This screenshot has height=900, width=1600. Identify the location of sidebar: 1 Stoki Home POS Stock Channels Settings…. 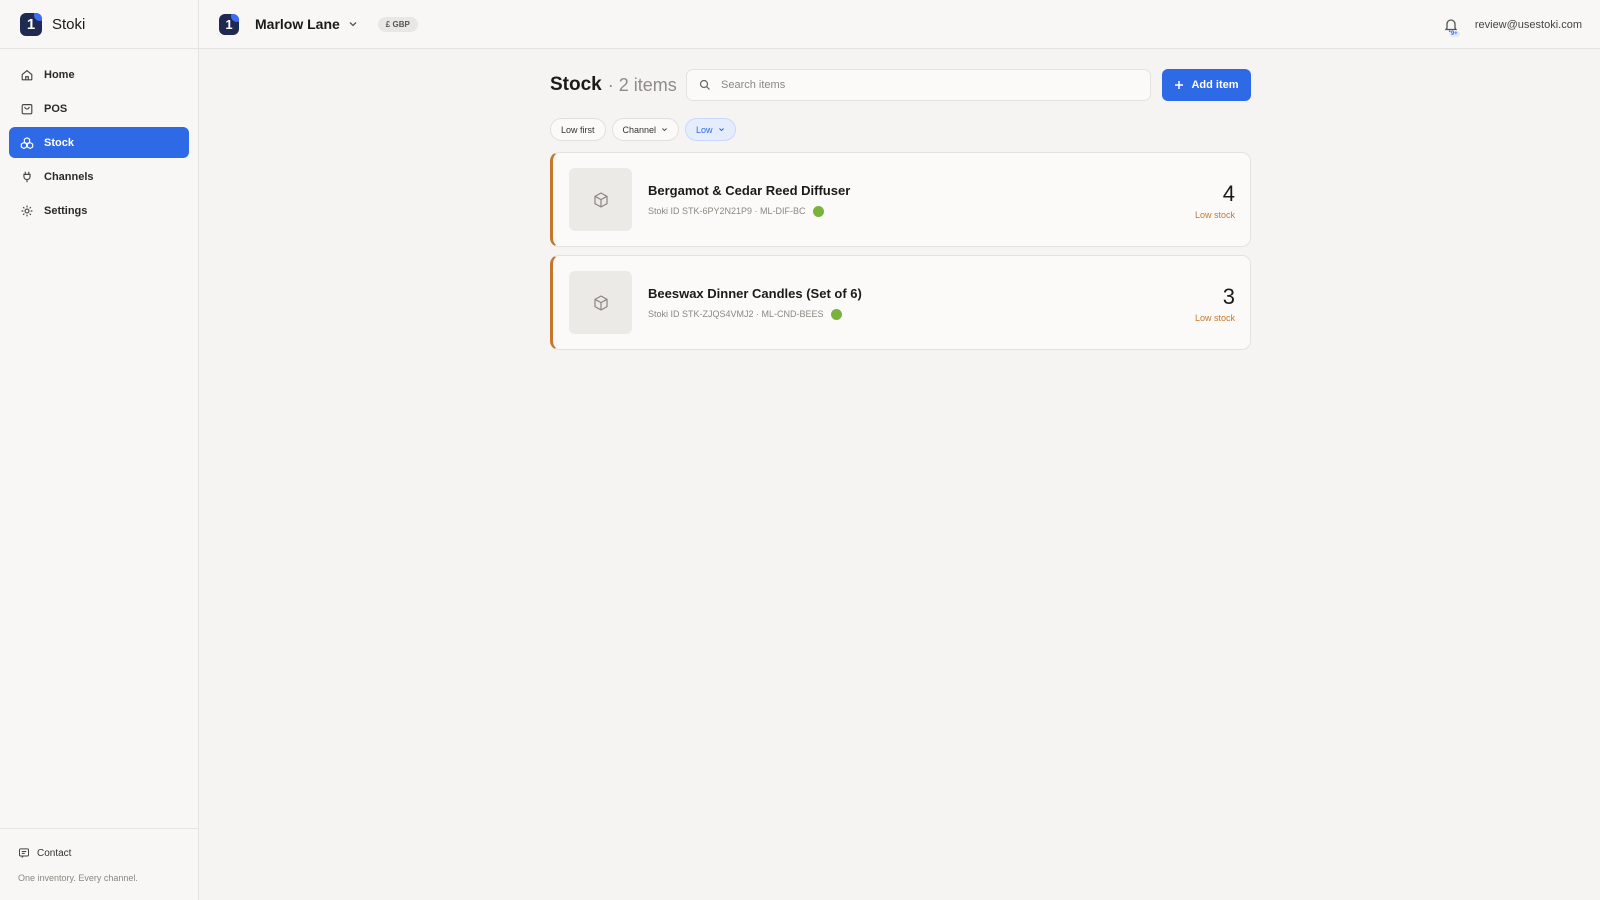
(99, 450).